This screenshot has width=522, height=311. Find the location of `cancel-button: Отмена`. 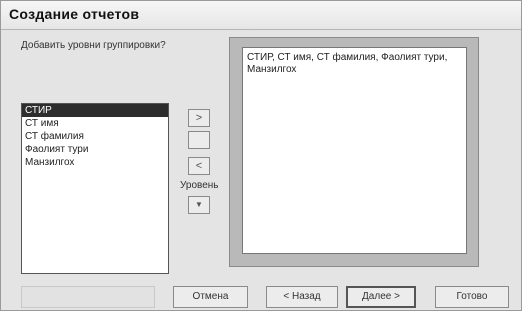

cancel-button: Отмена is located at coordinates (210, 297).